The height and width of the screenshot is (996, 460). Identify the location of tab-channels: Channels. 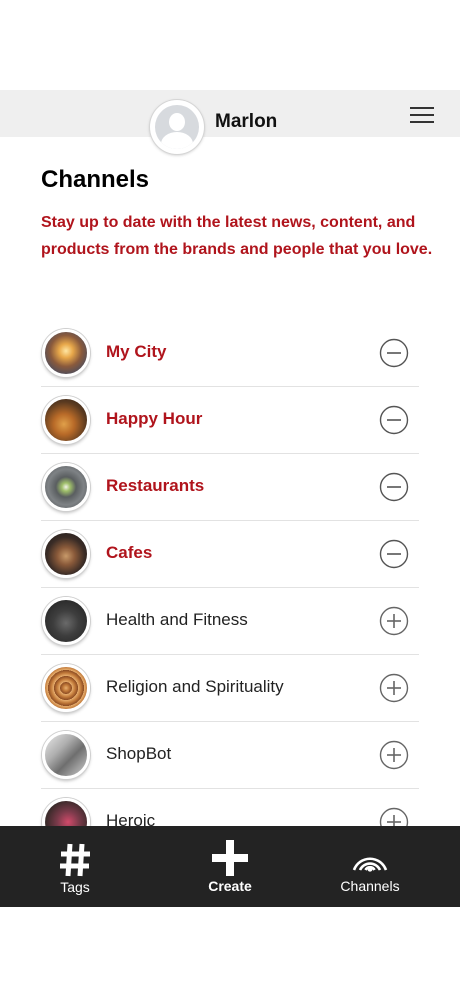
(370, 866).